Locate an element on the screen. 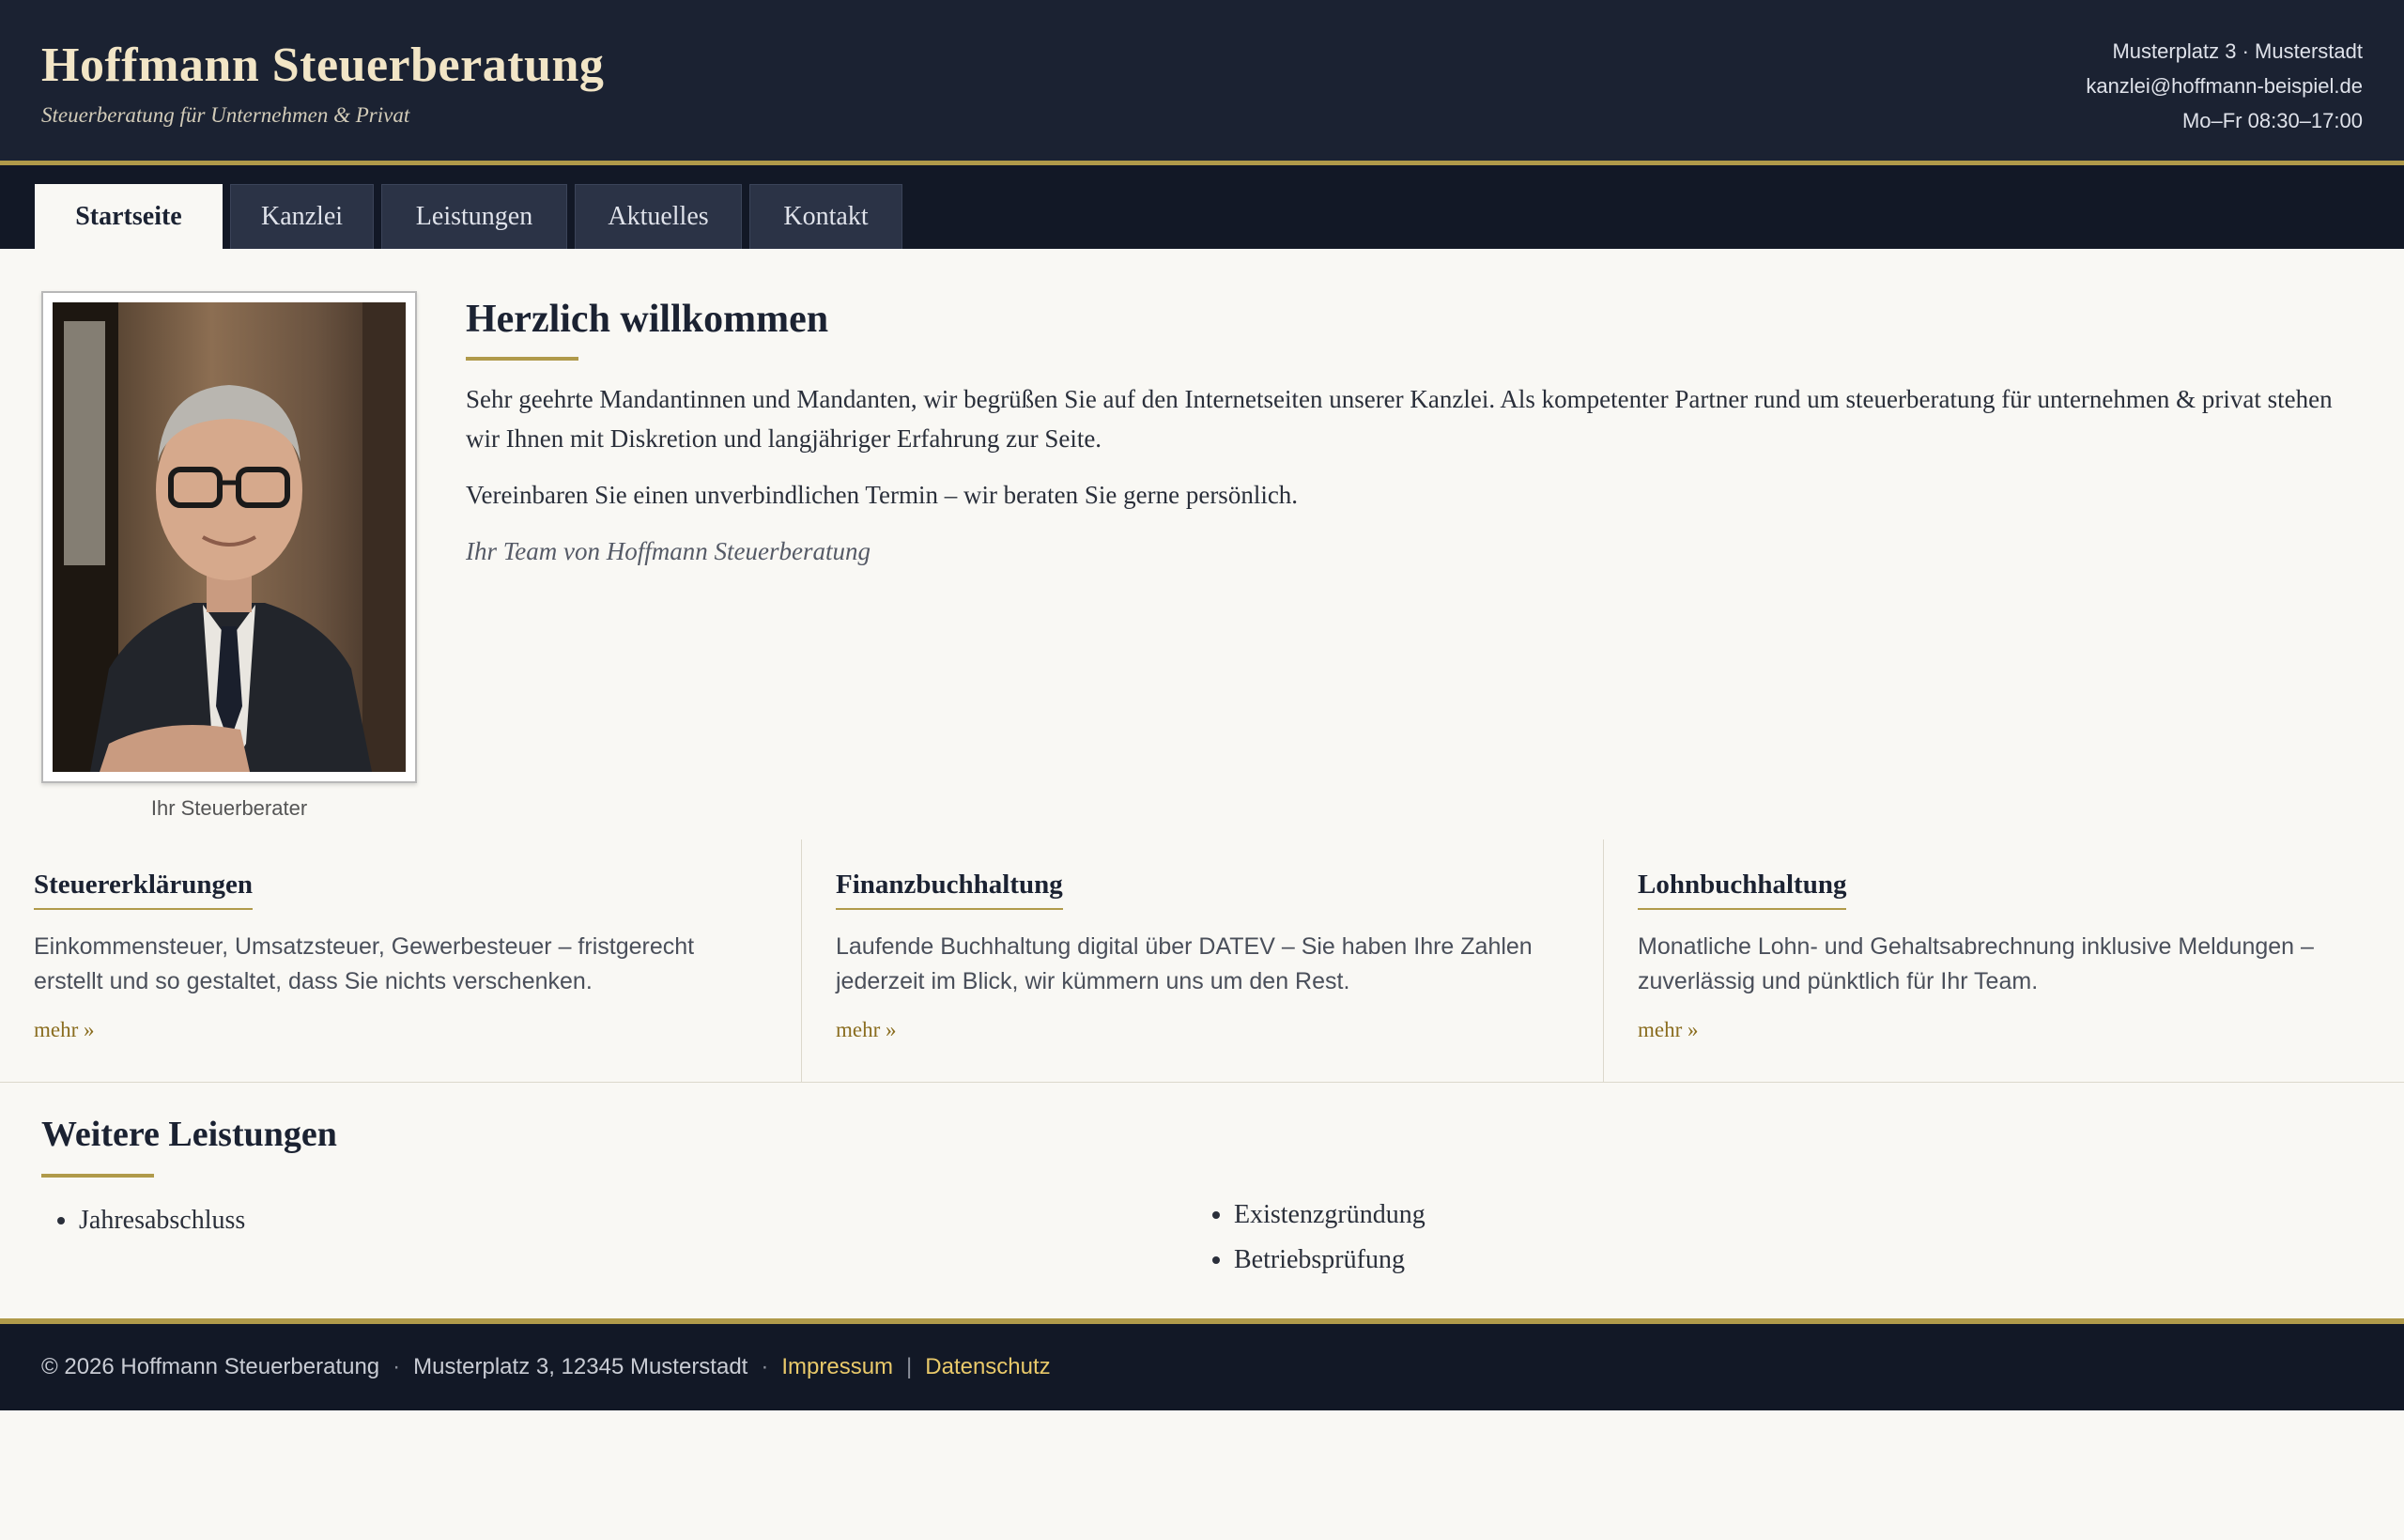 This screenshot has height=1540, width=2404. portrait-caption: Ihr Steuerberater is located at coordinates (229, 808).